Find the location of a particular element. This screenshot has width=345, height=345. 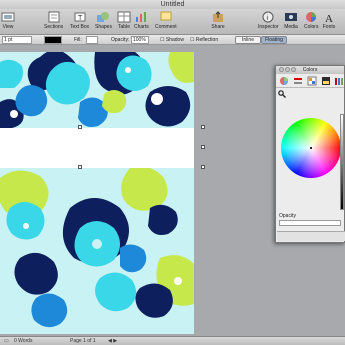

window-title: Untitled is located at coordinates (172, 4).